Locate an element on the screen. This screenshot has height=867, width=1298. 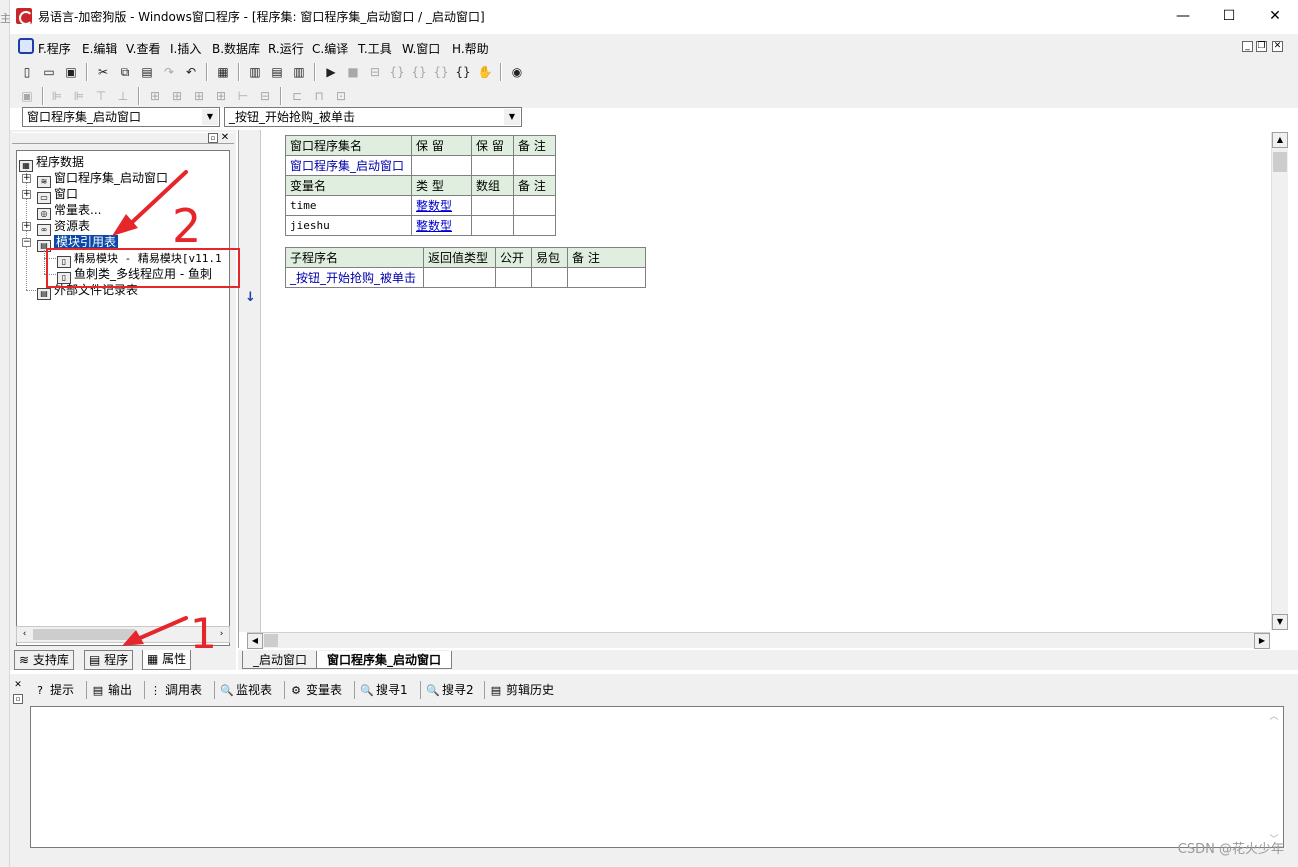
red-arrow-annotation is located at coordinates (155, 631).